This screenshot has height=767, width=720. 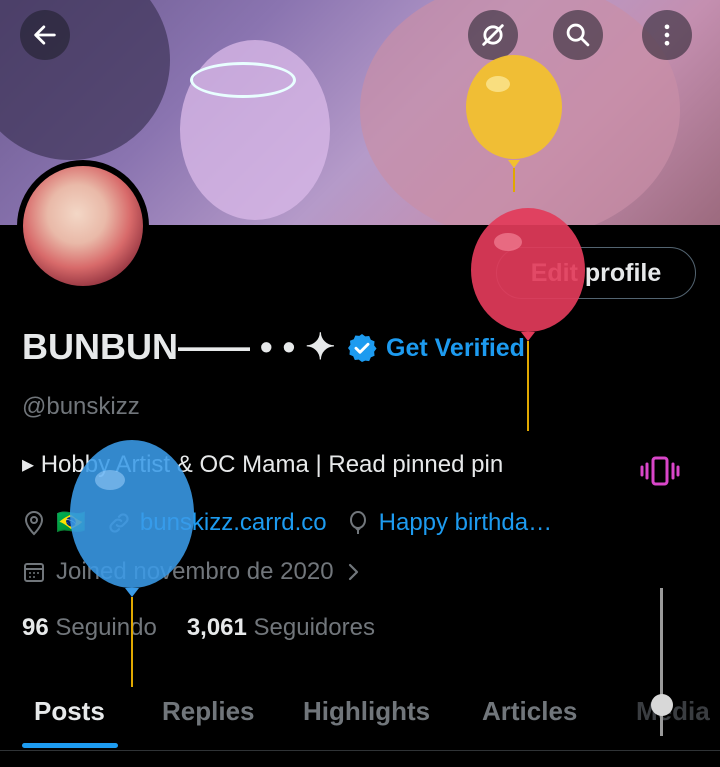 I want to click on no-sync-icon, so click(x=493, y=35).